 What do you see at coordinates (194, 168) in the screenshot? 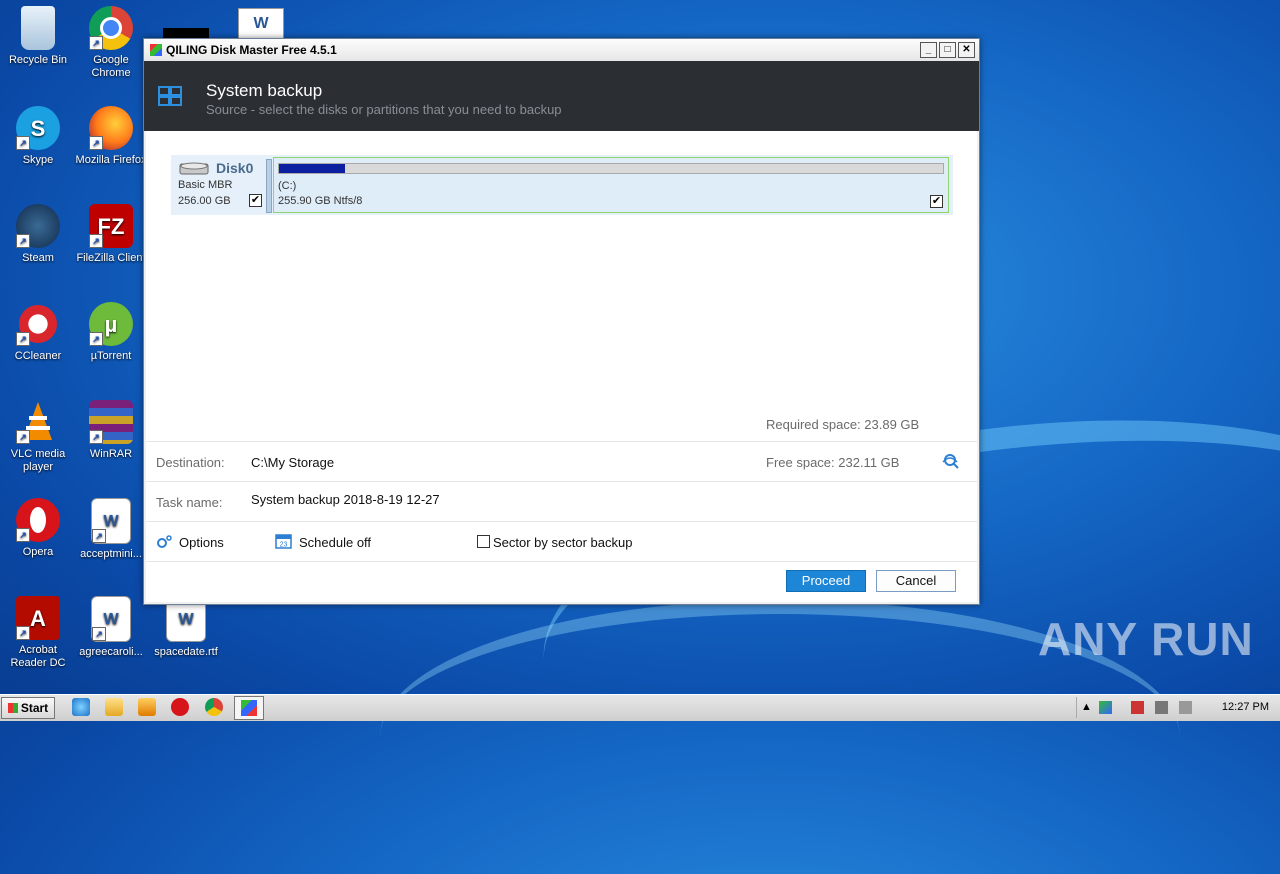
I see `hard-disk-icon` at bounding box center [194, 168].